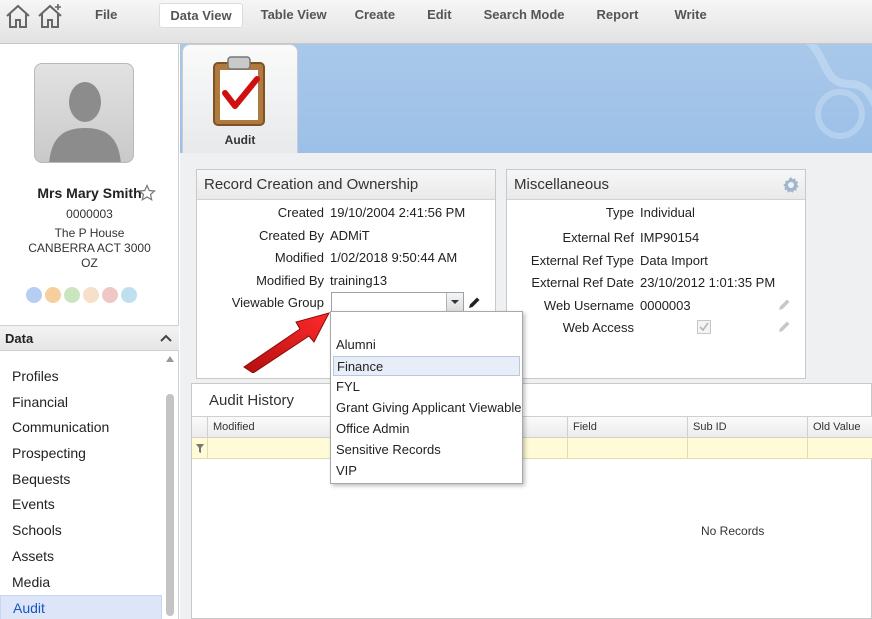  Describe the element at coordinates (588, 305) in the screenshot. I see `field-label: Web Username` at that location.